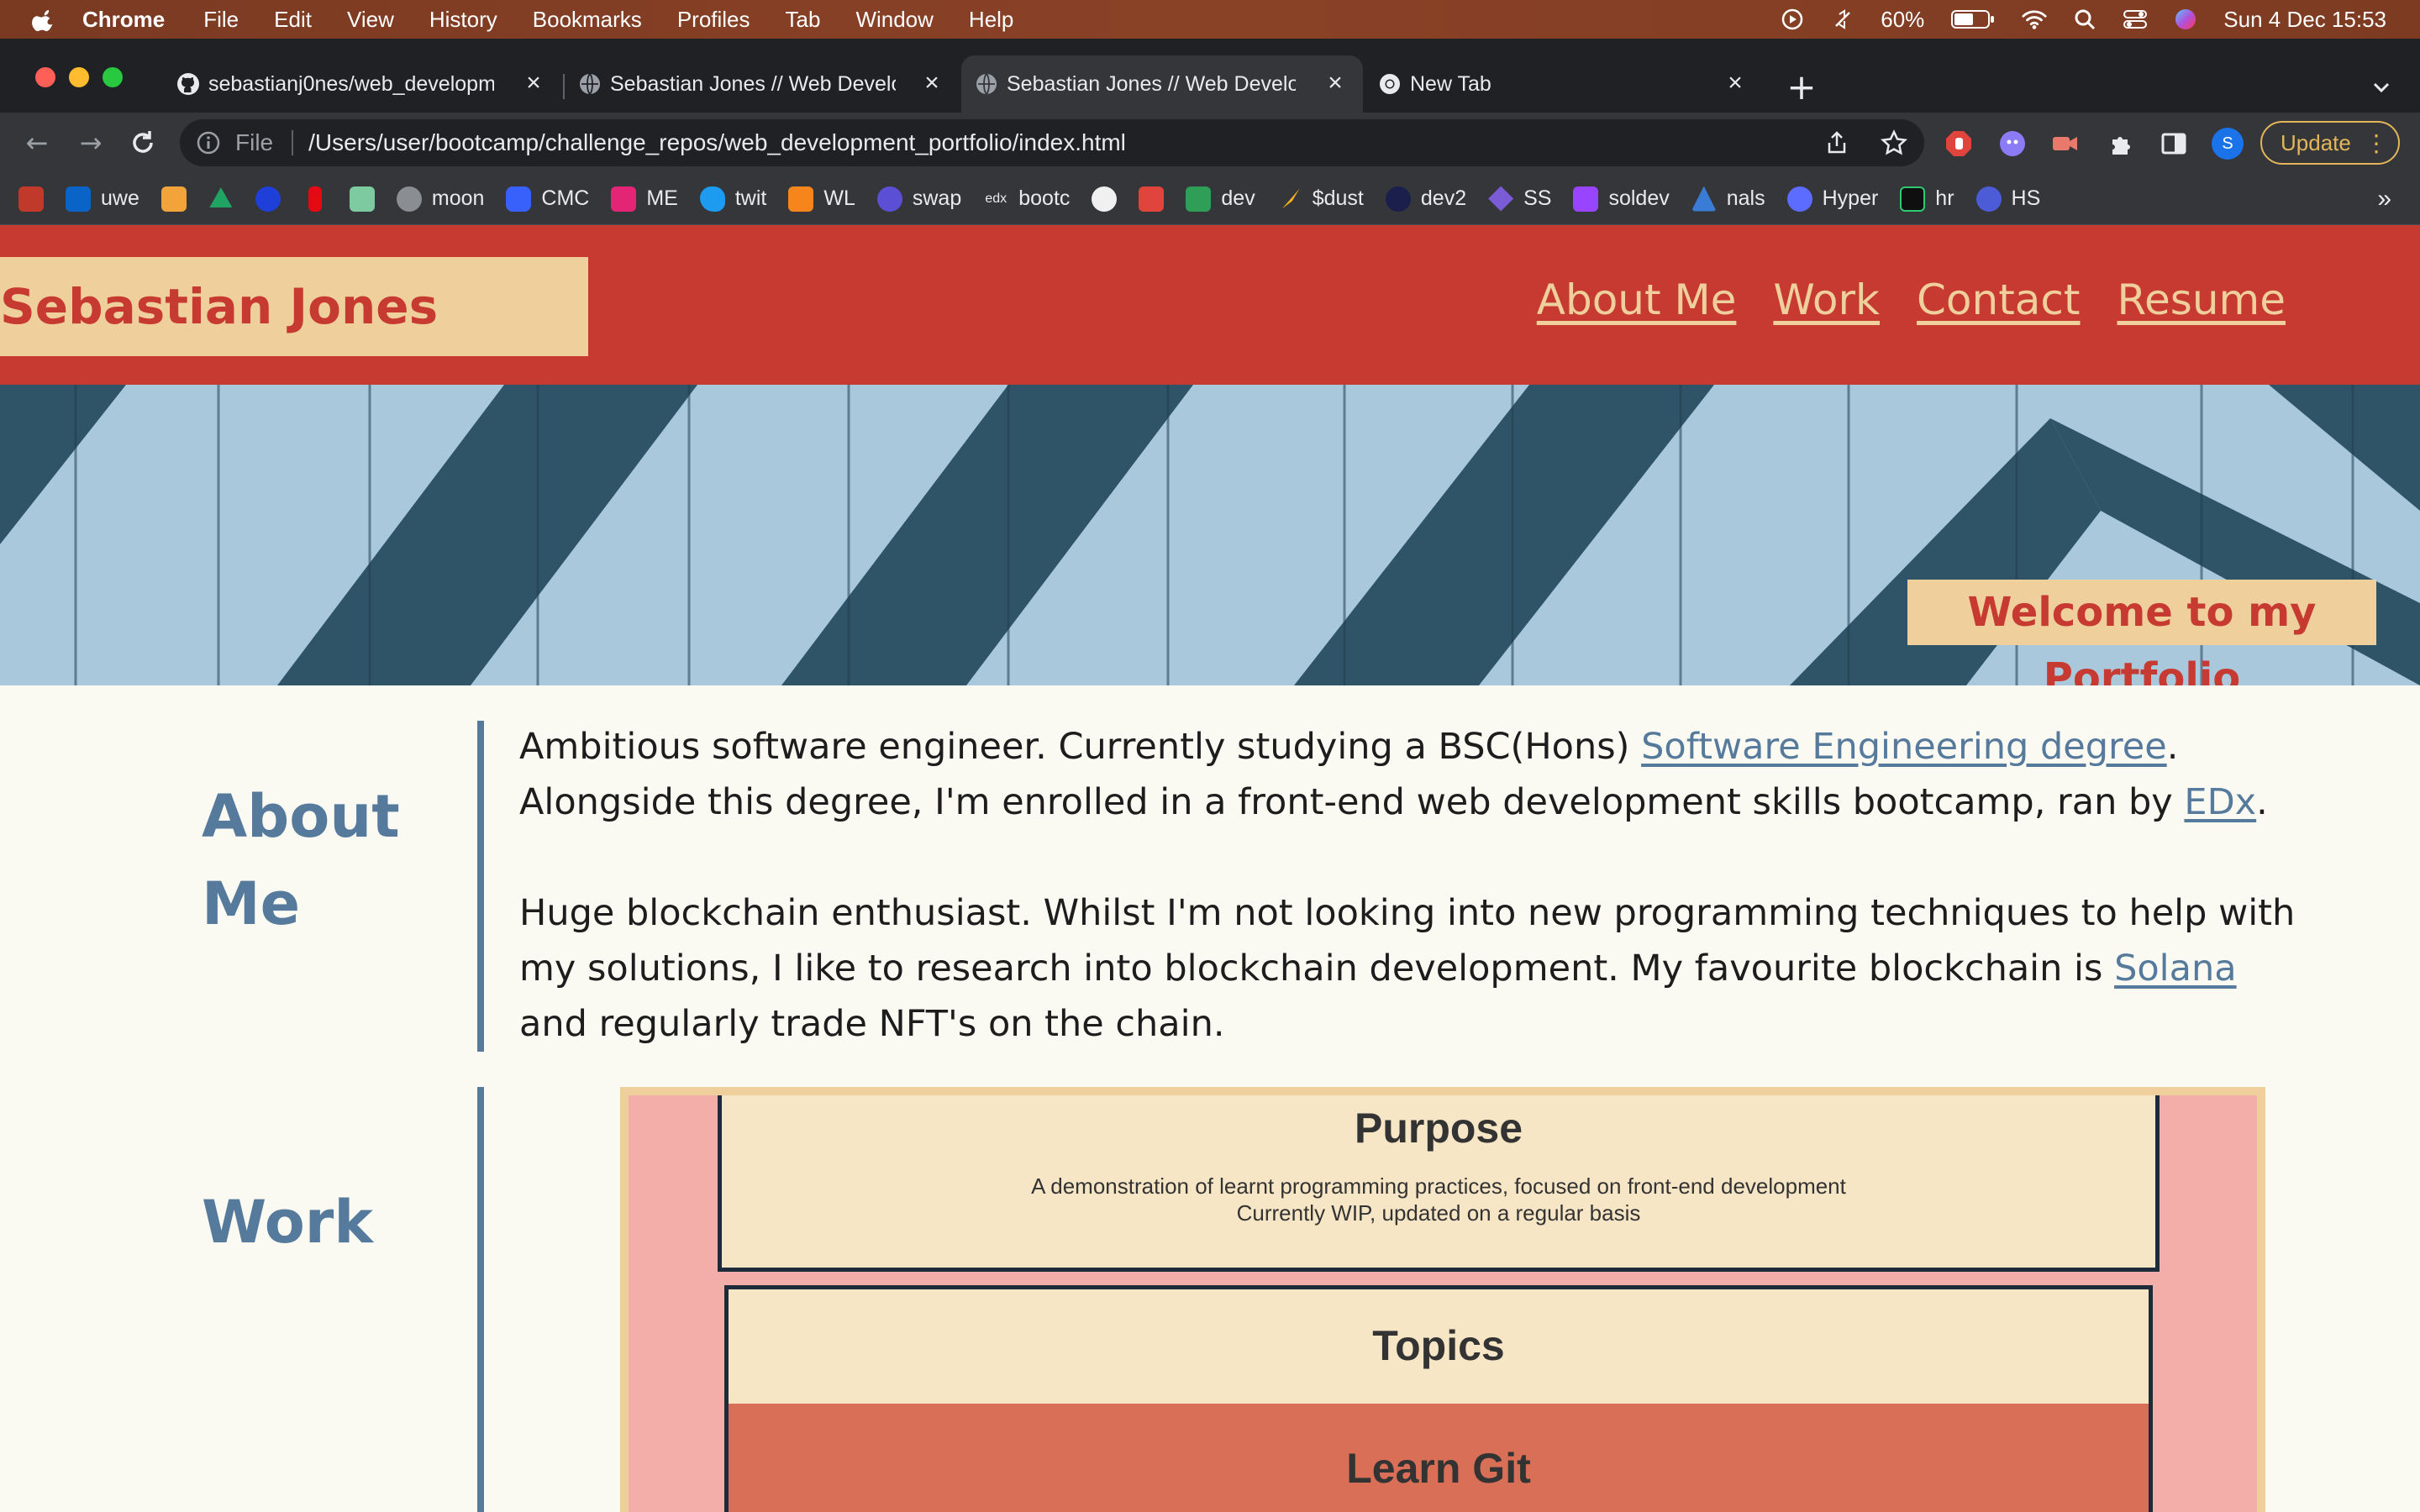  What do you see at coordinates (1637, 300) in the screenshot?
I see `nav-link-about-me: About Me` at bounding box center [1637, 300].